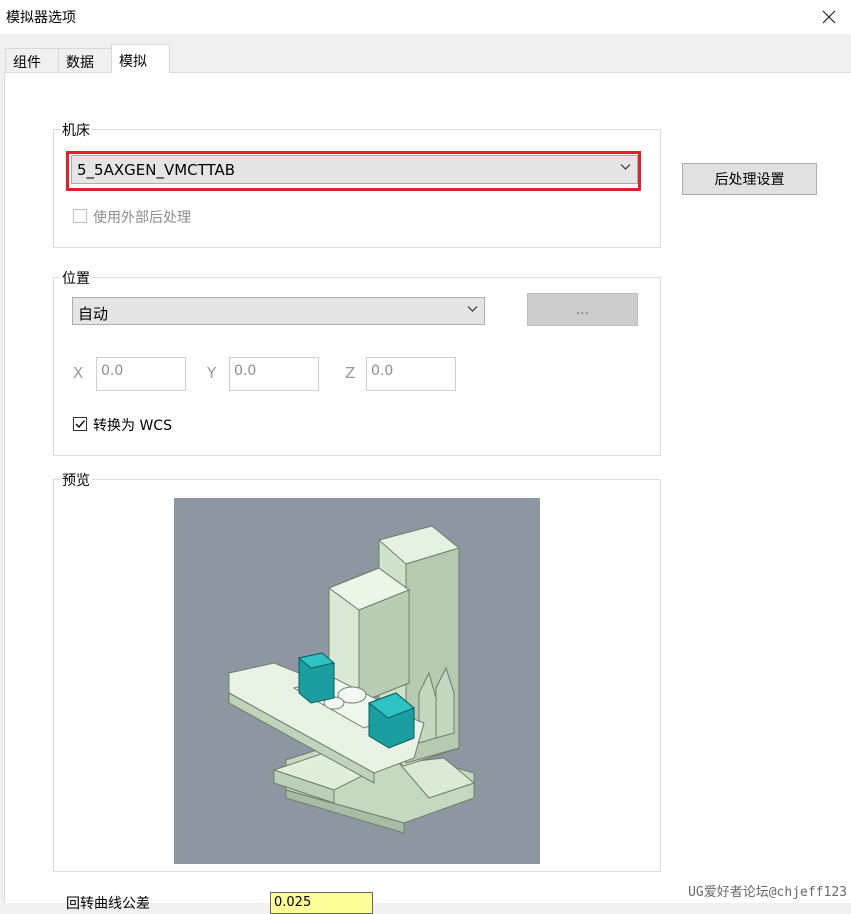  Describe the element at coordinates (108, 904) in the screenshot. I see `curve-tolerance-label: 回转曲线公差` at that location.